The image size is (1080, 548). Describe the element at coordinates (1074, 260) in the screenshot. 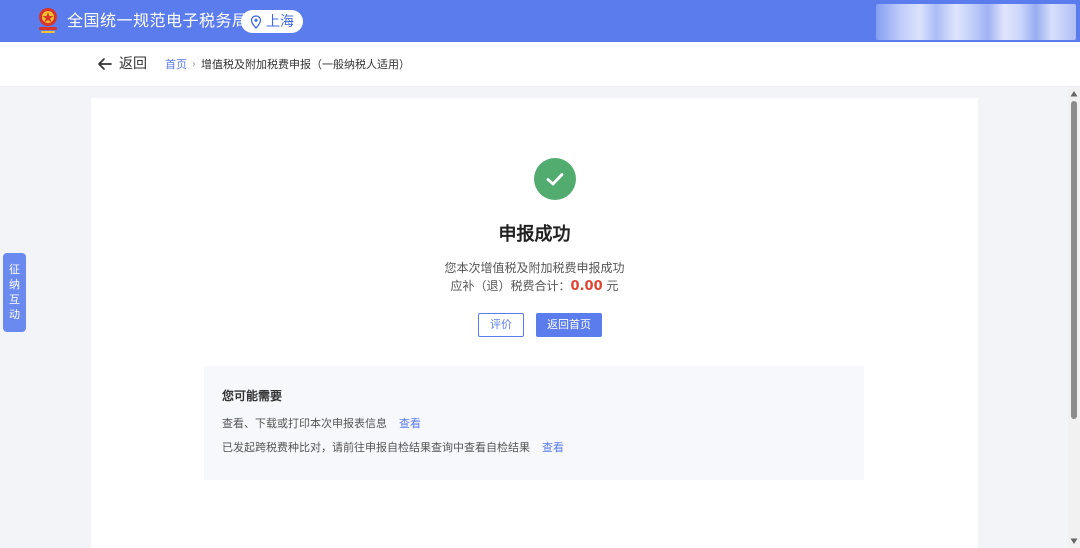

I see `scrollbar-thumb` at that location.